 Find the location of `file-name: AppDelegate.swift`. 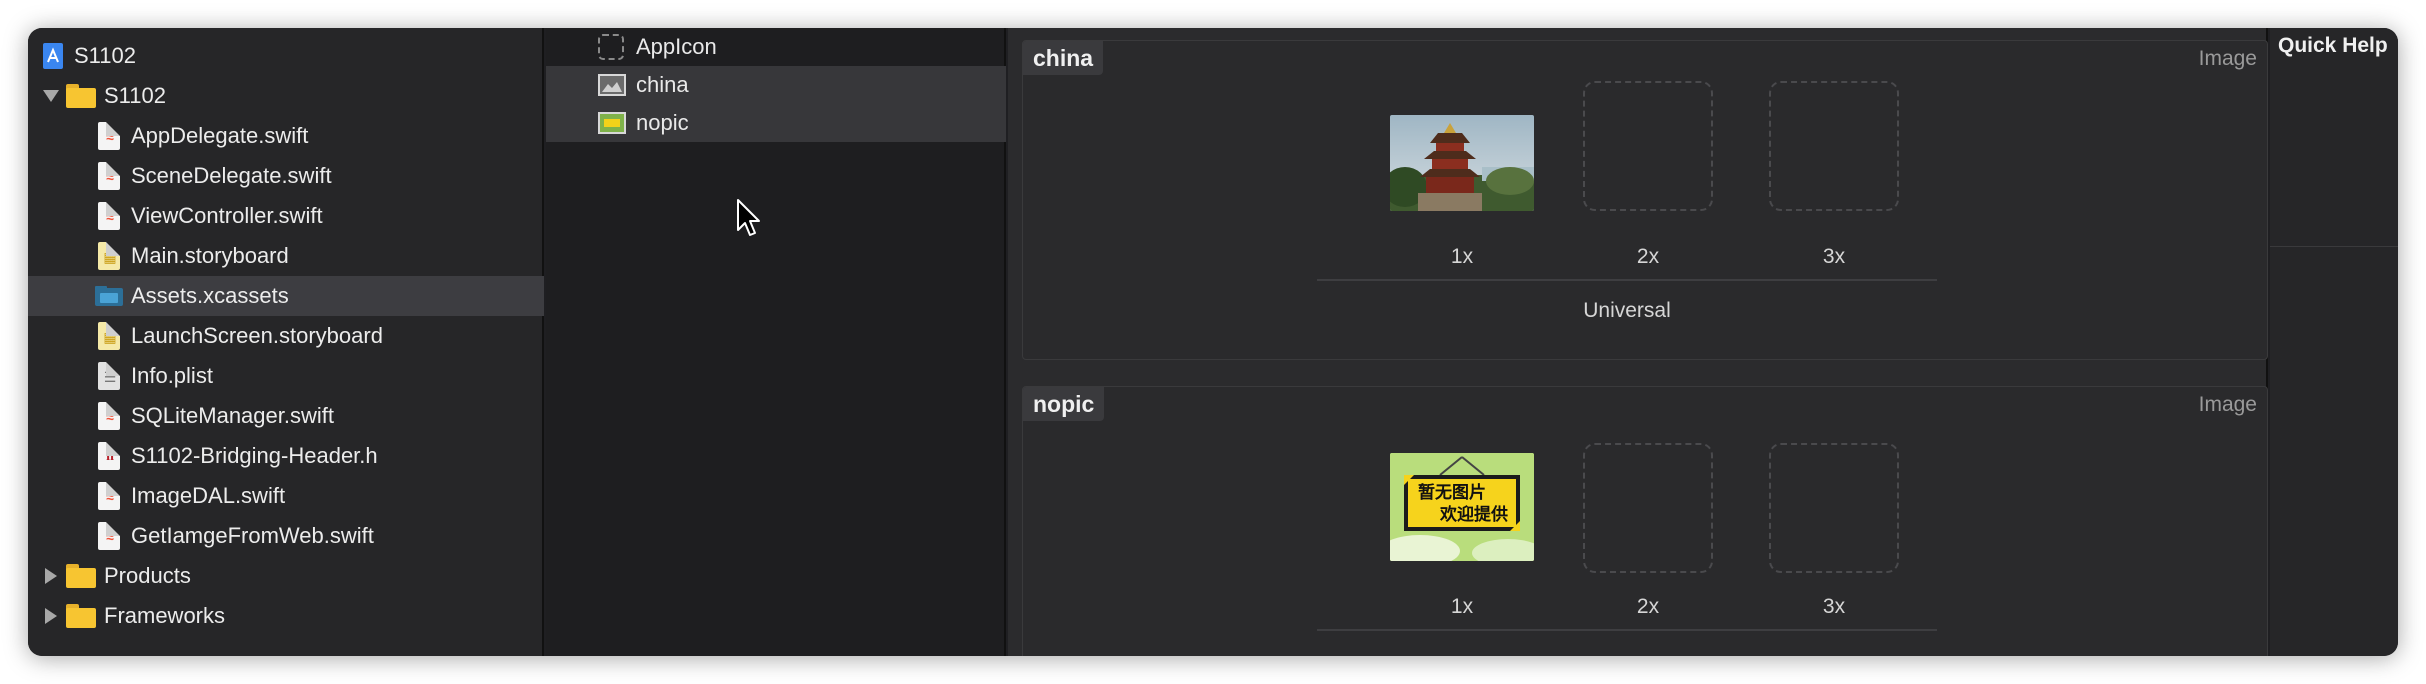

file-name: AppDelegate.swift is located at coordinates (220, 135).